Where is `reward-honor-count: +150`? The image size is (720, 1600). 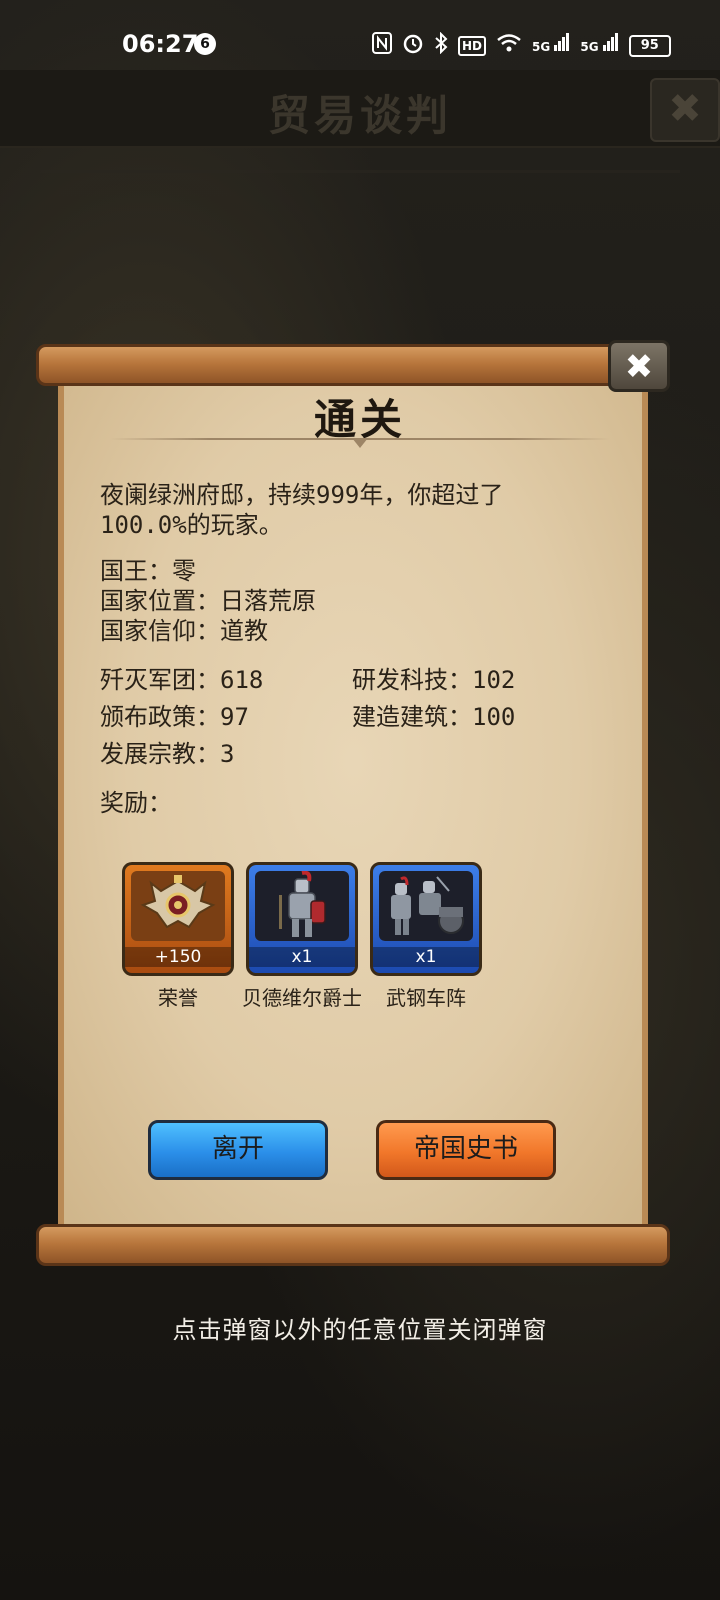
reward-honor-count: +150 is located at coordinates (178, 957).